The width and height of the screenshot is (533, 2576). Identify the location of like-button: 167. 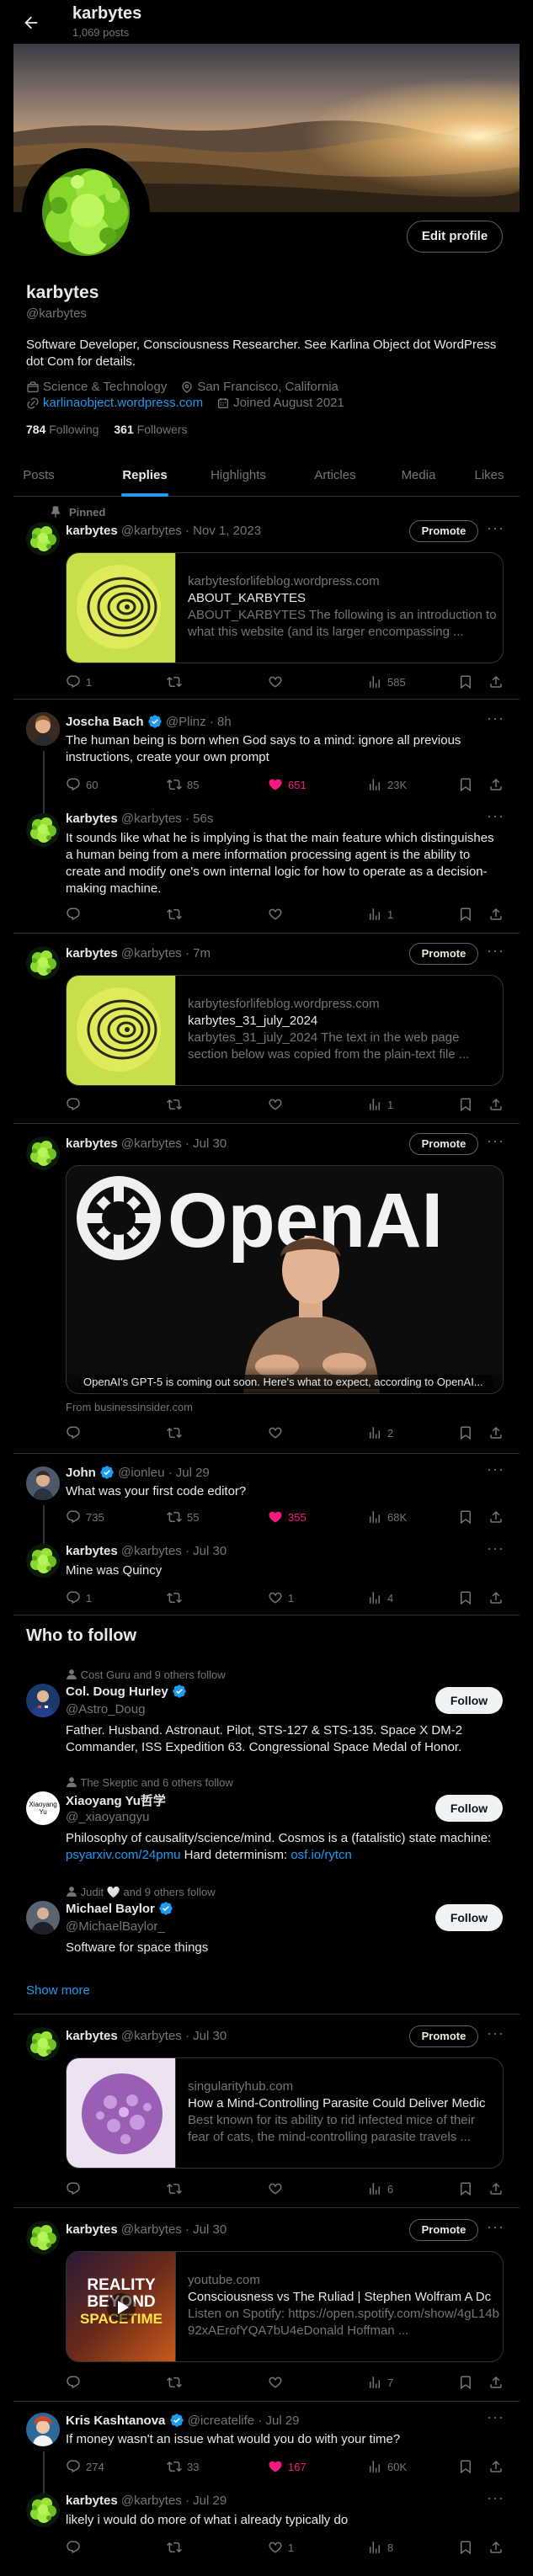
(287, 2467).